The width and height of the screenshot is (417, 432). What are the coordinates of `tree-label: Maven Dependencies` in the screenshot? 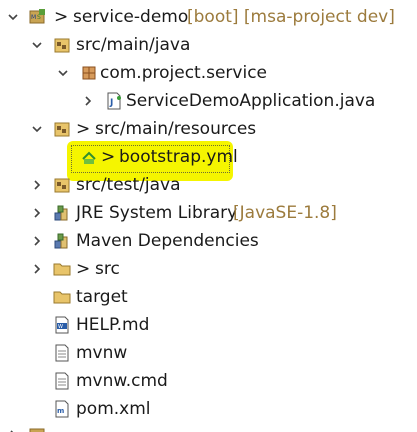 It's located at (167, 241).